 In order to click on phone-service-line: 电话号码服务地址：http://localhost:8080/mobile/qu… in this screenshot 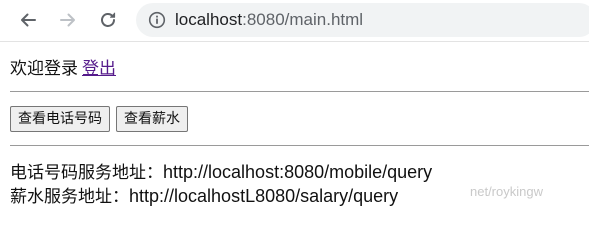, I will do `click(221, 172)`.